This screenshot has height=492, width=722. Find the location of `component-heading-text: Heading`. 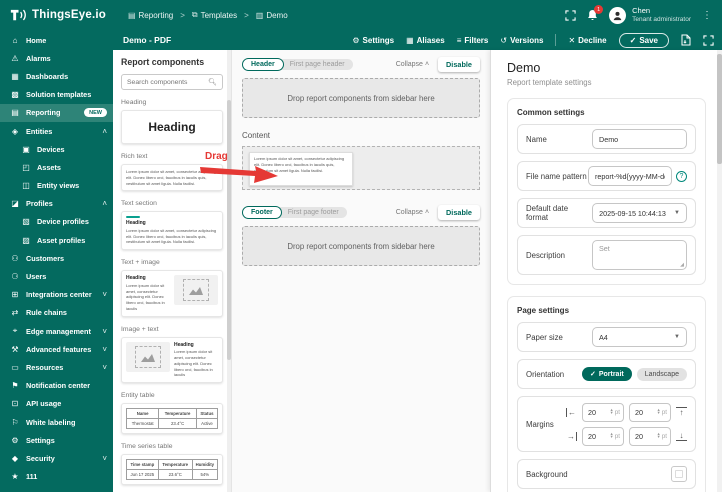

component-heading-text: Heading is located at coordinates (136, 278).